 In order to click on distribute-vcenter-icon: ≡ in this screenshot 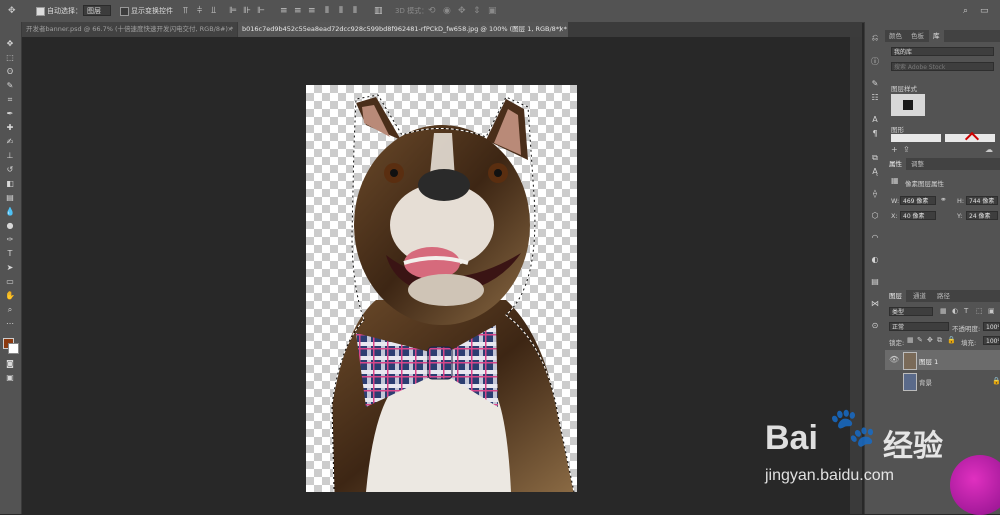, I will do `click(298, 11)`.